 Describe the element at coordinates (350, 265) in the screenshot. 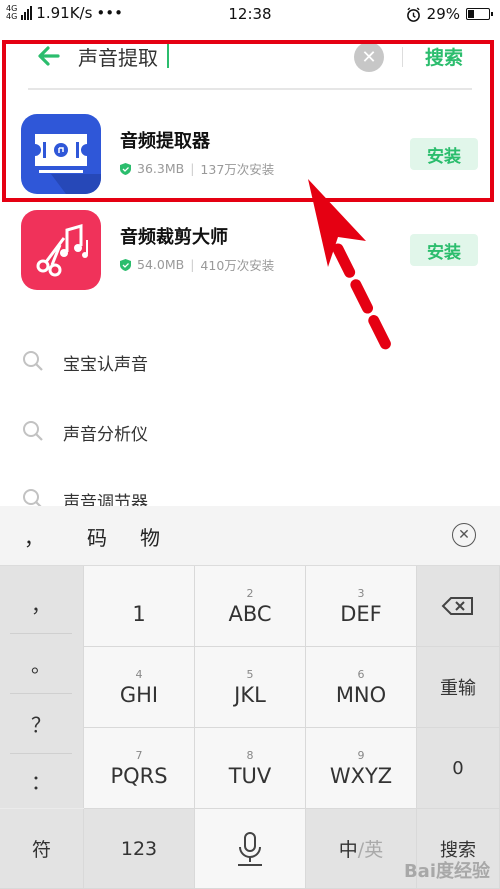

I see `annotation-arrow-icon` at that location.